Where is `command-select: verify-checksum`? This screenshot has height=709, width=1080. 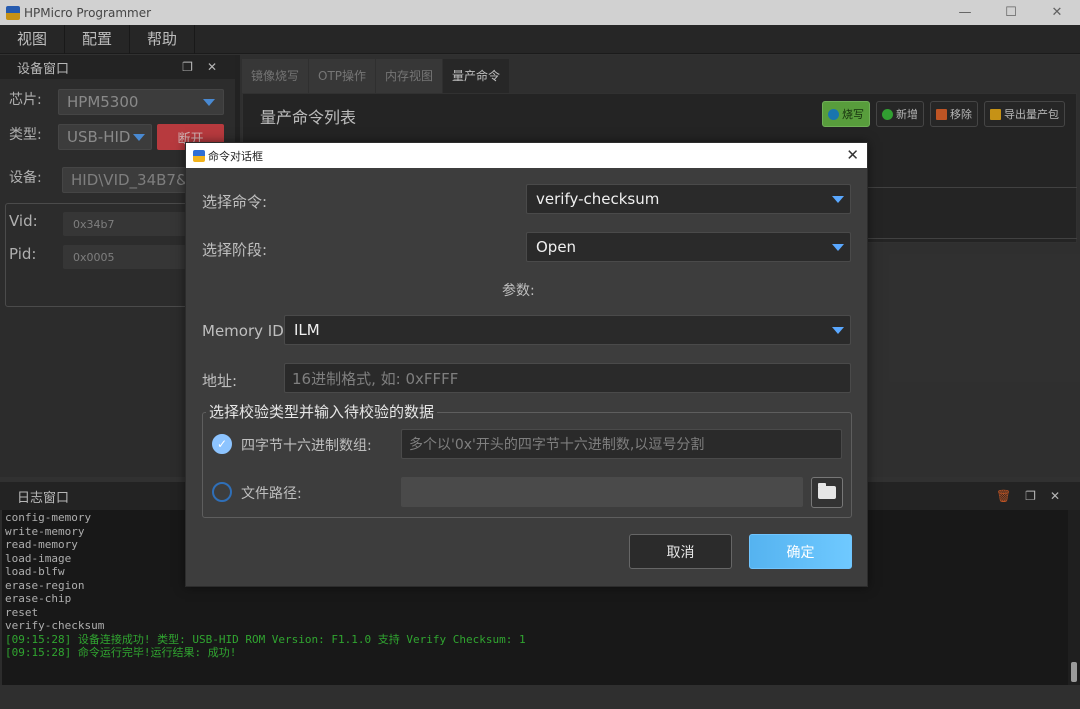 command-select: verify-checksum is located at coordinates (688, 199).